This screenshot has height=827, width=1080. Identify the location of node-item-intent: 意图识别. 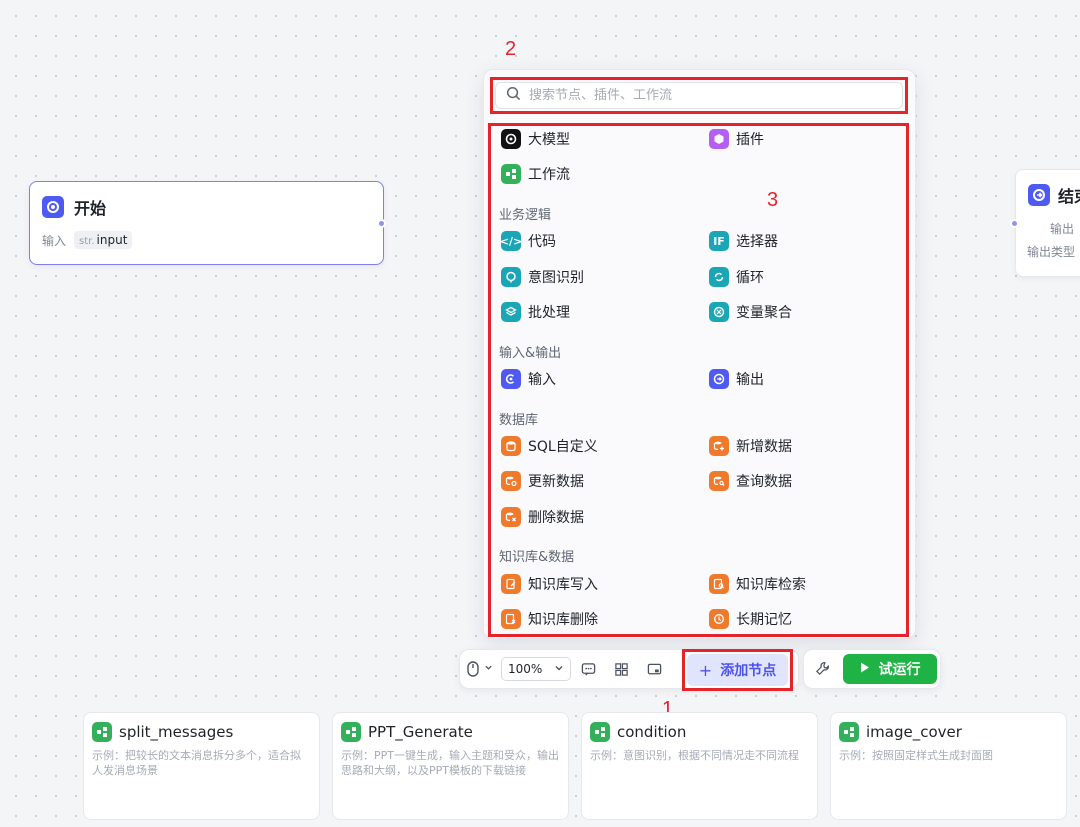
(542, 277).